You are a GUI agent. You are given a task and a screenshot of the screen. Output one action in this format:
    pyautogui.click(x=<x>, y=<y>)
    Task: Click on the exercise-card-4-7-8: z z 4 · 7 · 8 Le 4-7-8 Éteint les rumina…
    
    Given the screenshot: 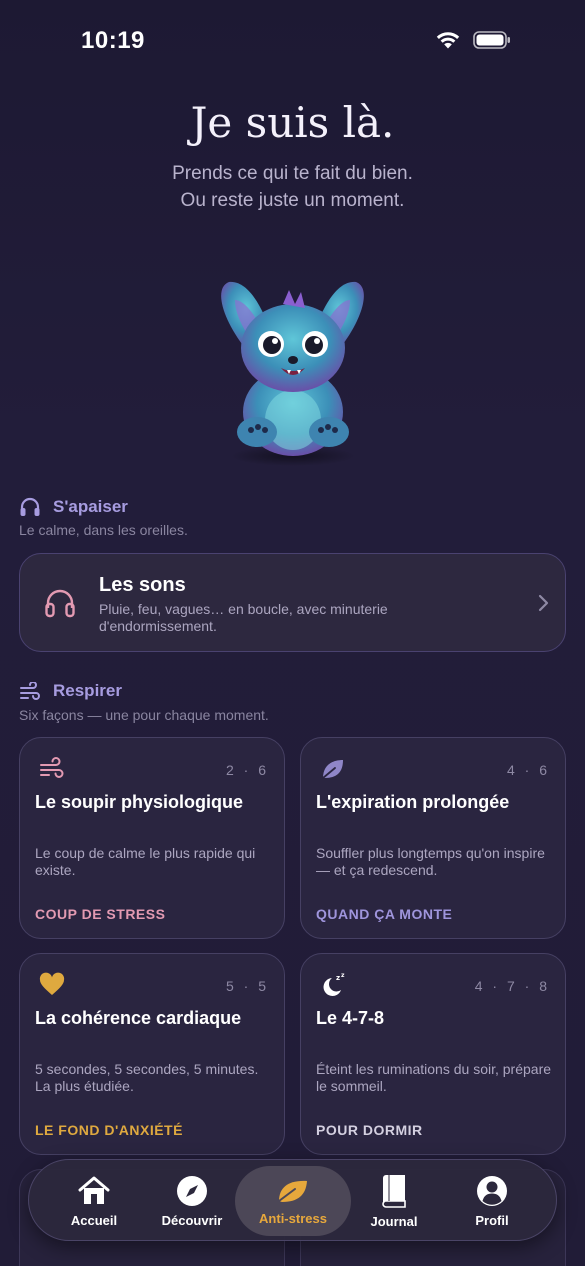 What is the action you would take?
    pyautogui.click(x=433, y=1054)
    